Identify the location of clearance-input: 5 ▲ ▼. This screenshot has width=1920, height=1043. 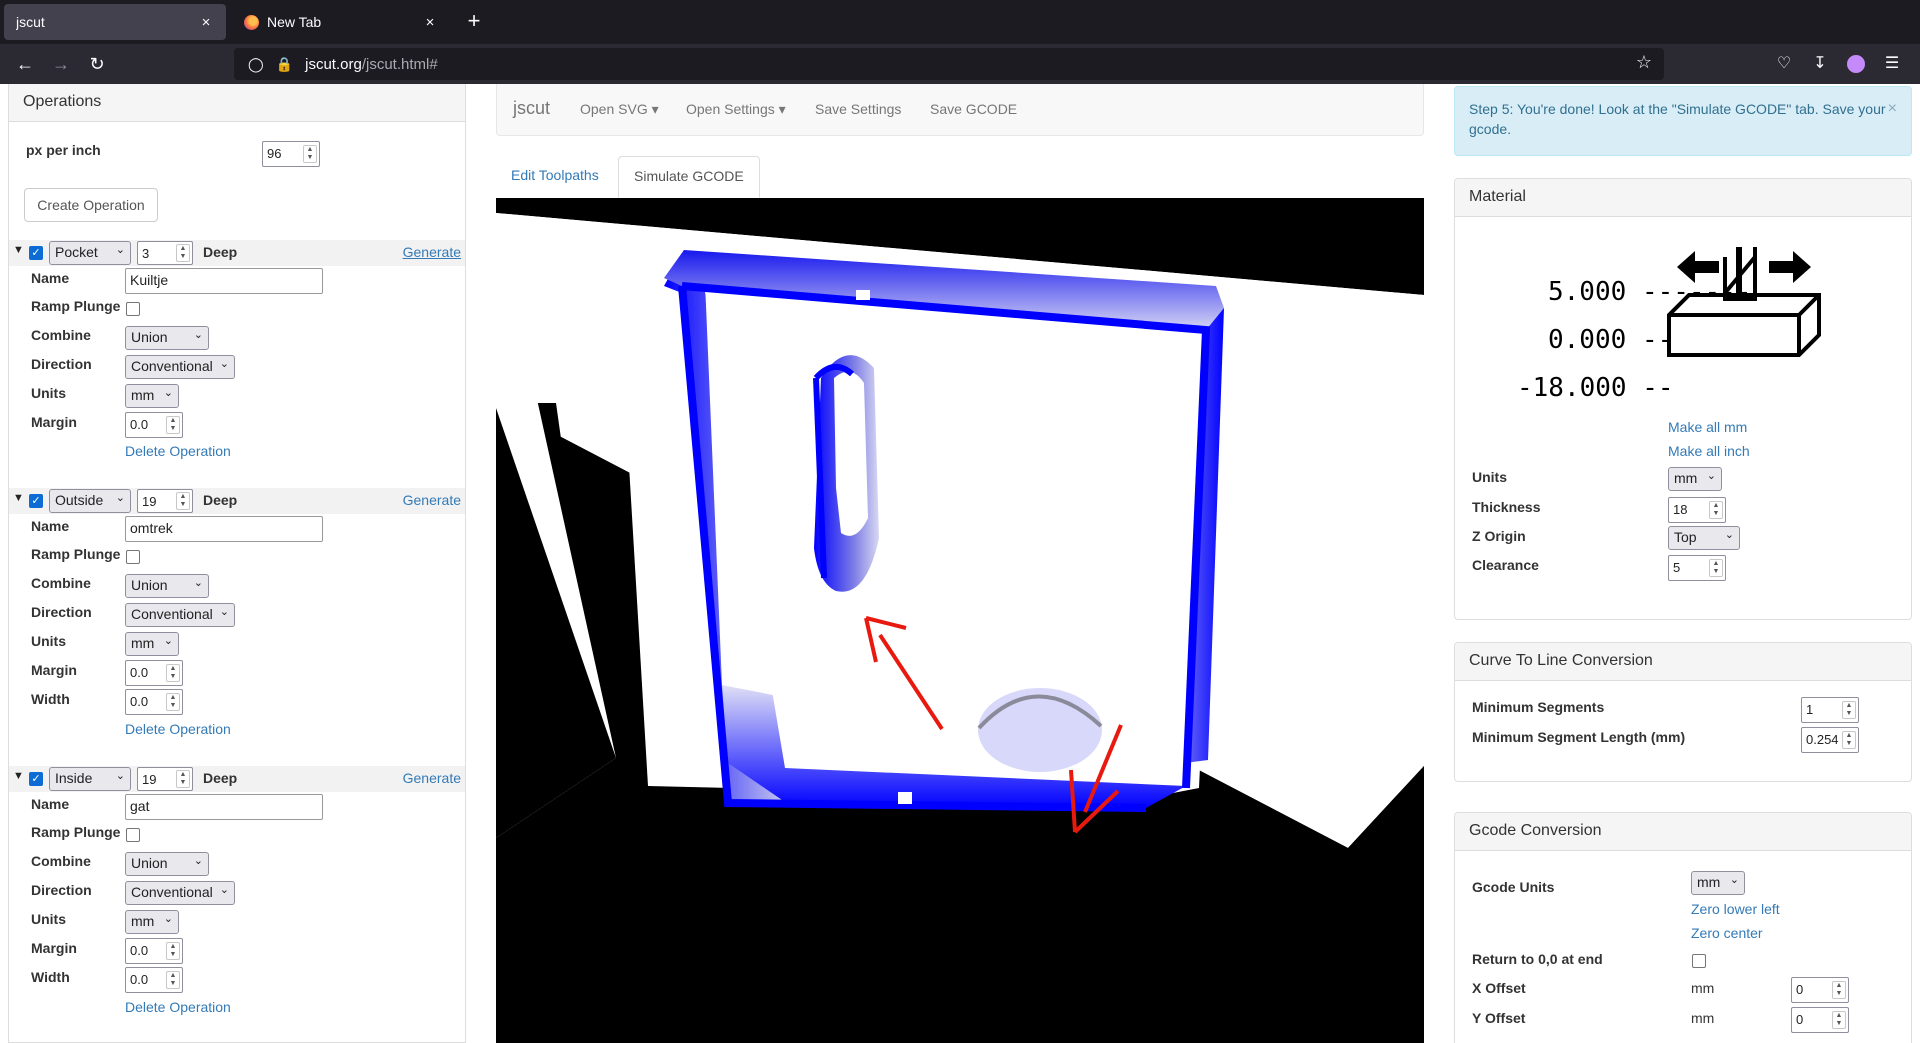
(1697, 568).